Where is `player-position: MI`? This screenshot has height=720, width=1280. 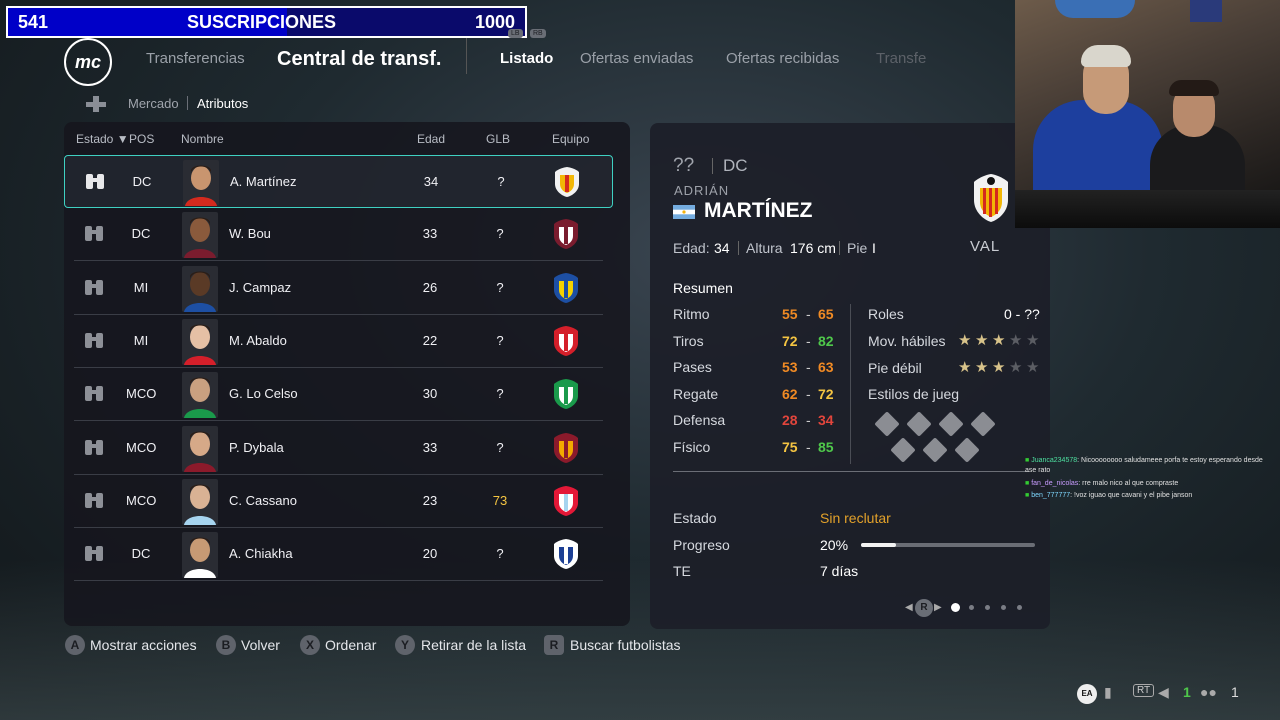
player-position: MI is located at coordinates (141, 340).